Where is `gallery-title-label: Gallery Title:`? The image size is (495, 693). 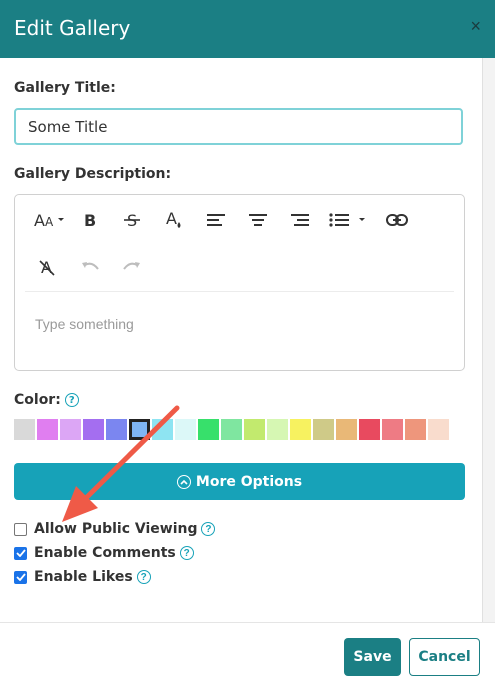
gallery-title-label: Gallery Title: is located at coordinates (65, 88).